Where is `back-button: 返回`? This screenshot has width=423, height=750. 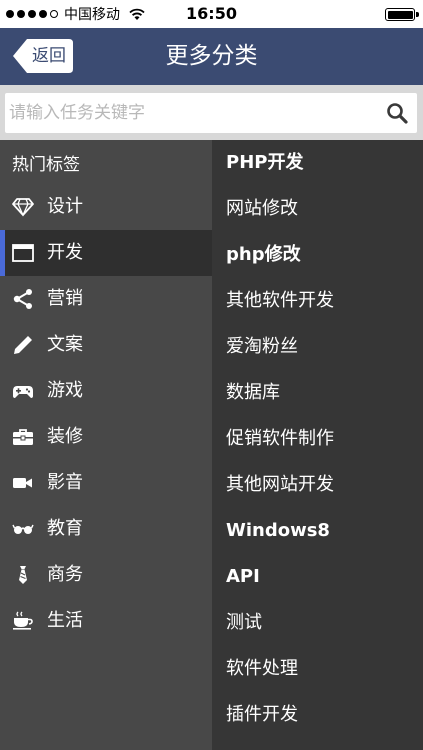
back-button: 返回 is located at coordinates (43, 56).